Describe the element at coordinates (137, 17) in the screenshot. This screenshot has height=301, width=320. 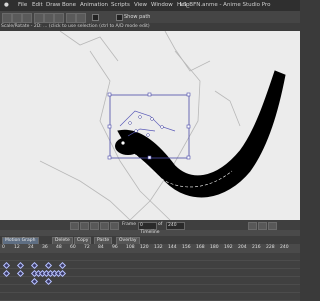
I see `show-path-label: Show path` at that location.